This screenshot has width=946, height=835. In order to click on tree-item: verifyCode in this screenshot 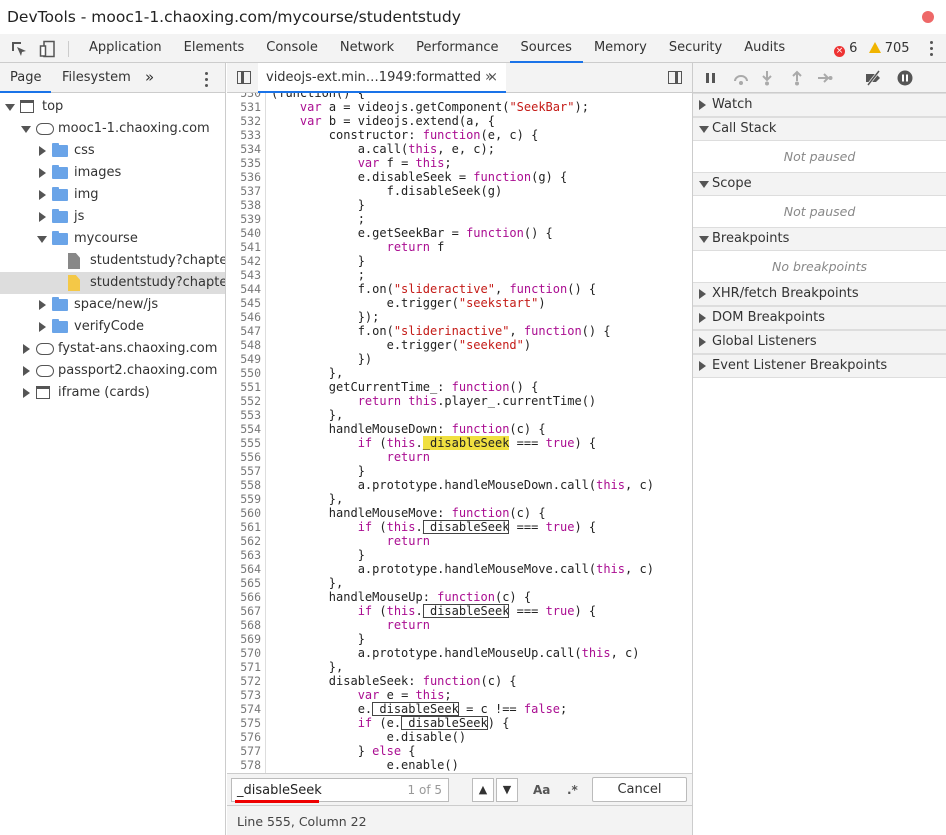, I will do `click(112, 327)`.